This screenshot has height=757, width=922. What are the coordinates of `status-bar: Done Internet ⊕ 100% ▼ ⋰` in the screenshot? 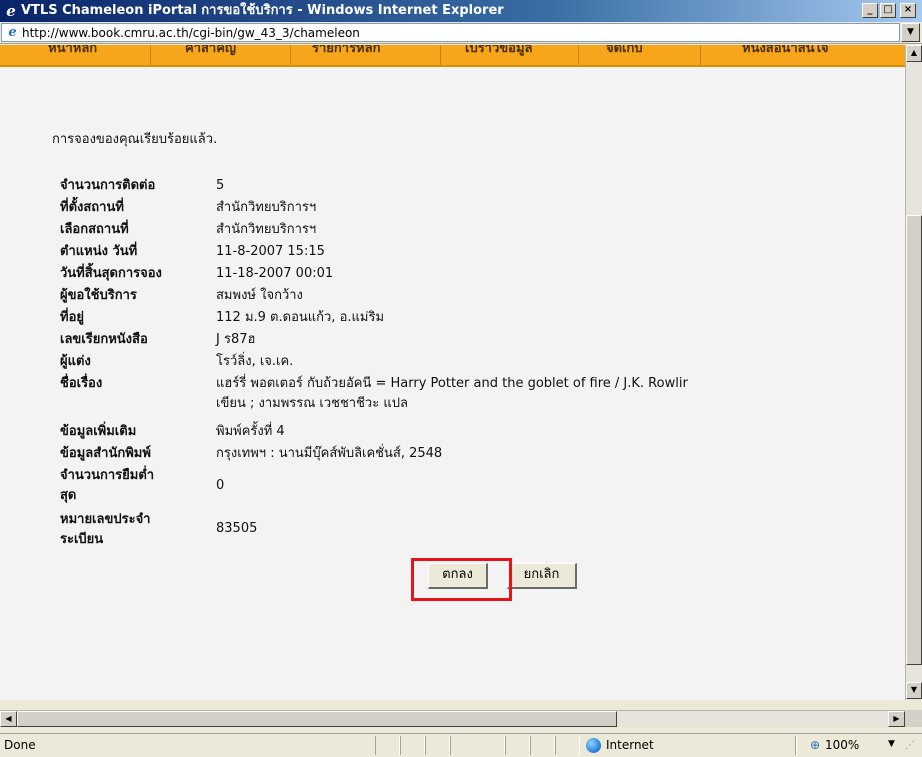 It's located at (461, 745).